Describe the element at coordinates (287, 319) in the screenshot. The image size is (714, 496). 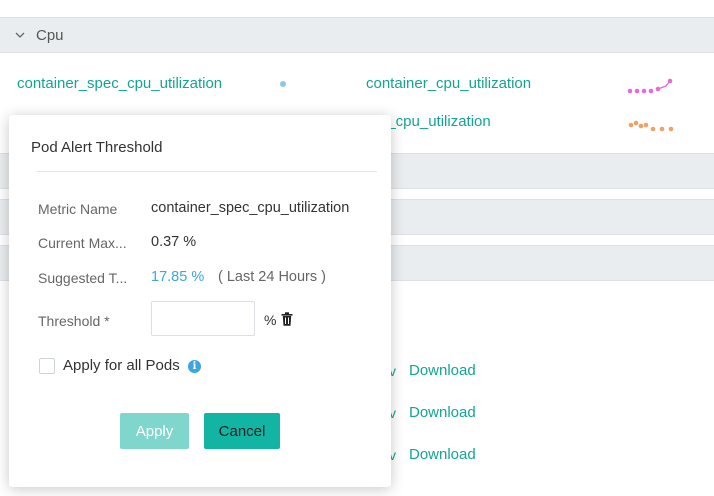
I see `trash-icon` at that location.